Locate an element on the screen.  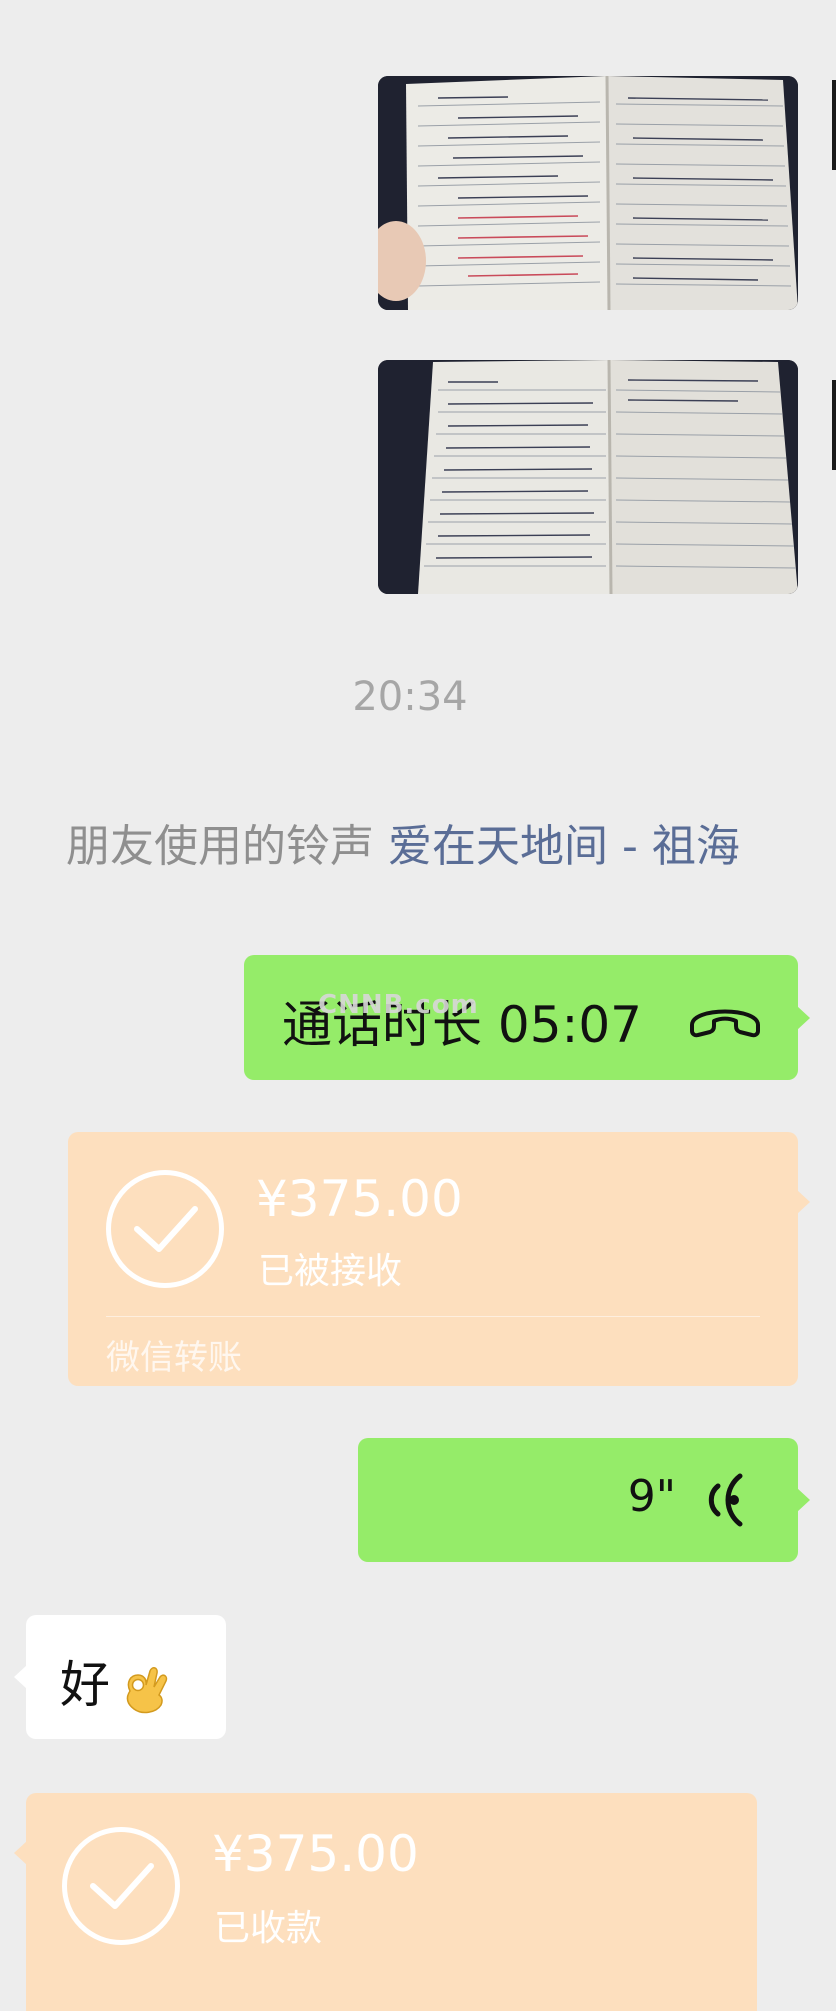
transfer-divider is located at coordinates (433, 1316).